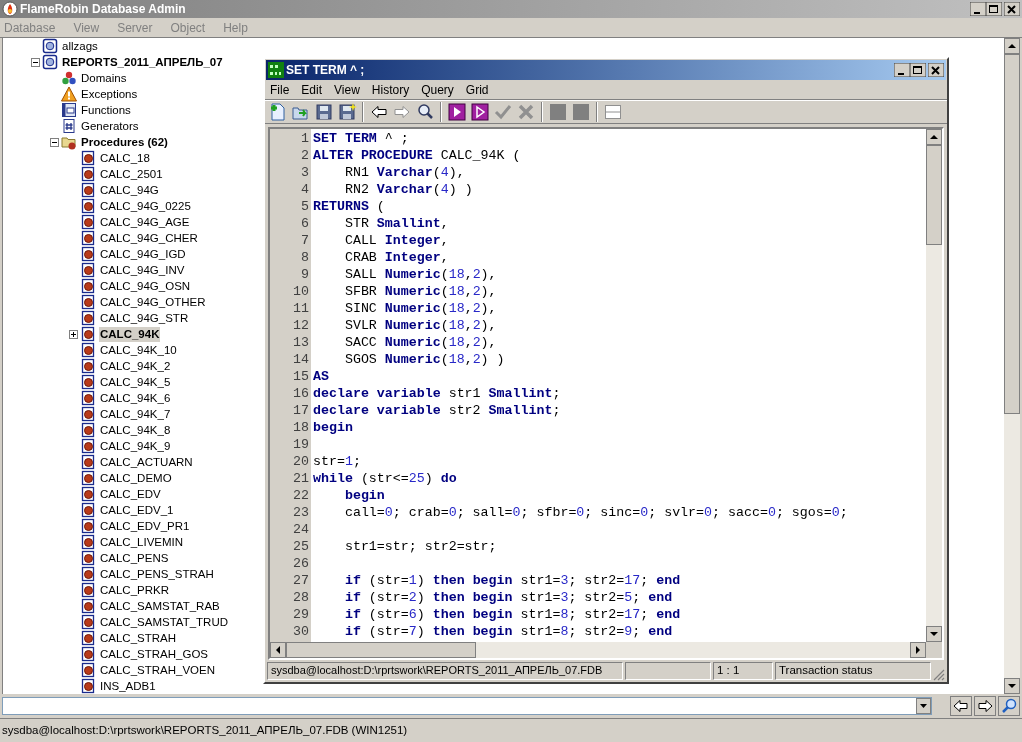 This screenshot has width=1022, height=742. Describe the element at coordinates (312, 89) in the screenshot. I see `menu-item: Edit` at that location.